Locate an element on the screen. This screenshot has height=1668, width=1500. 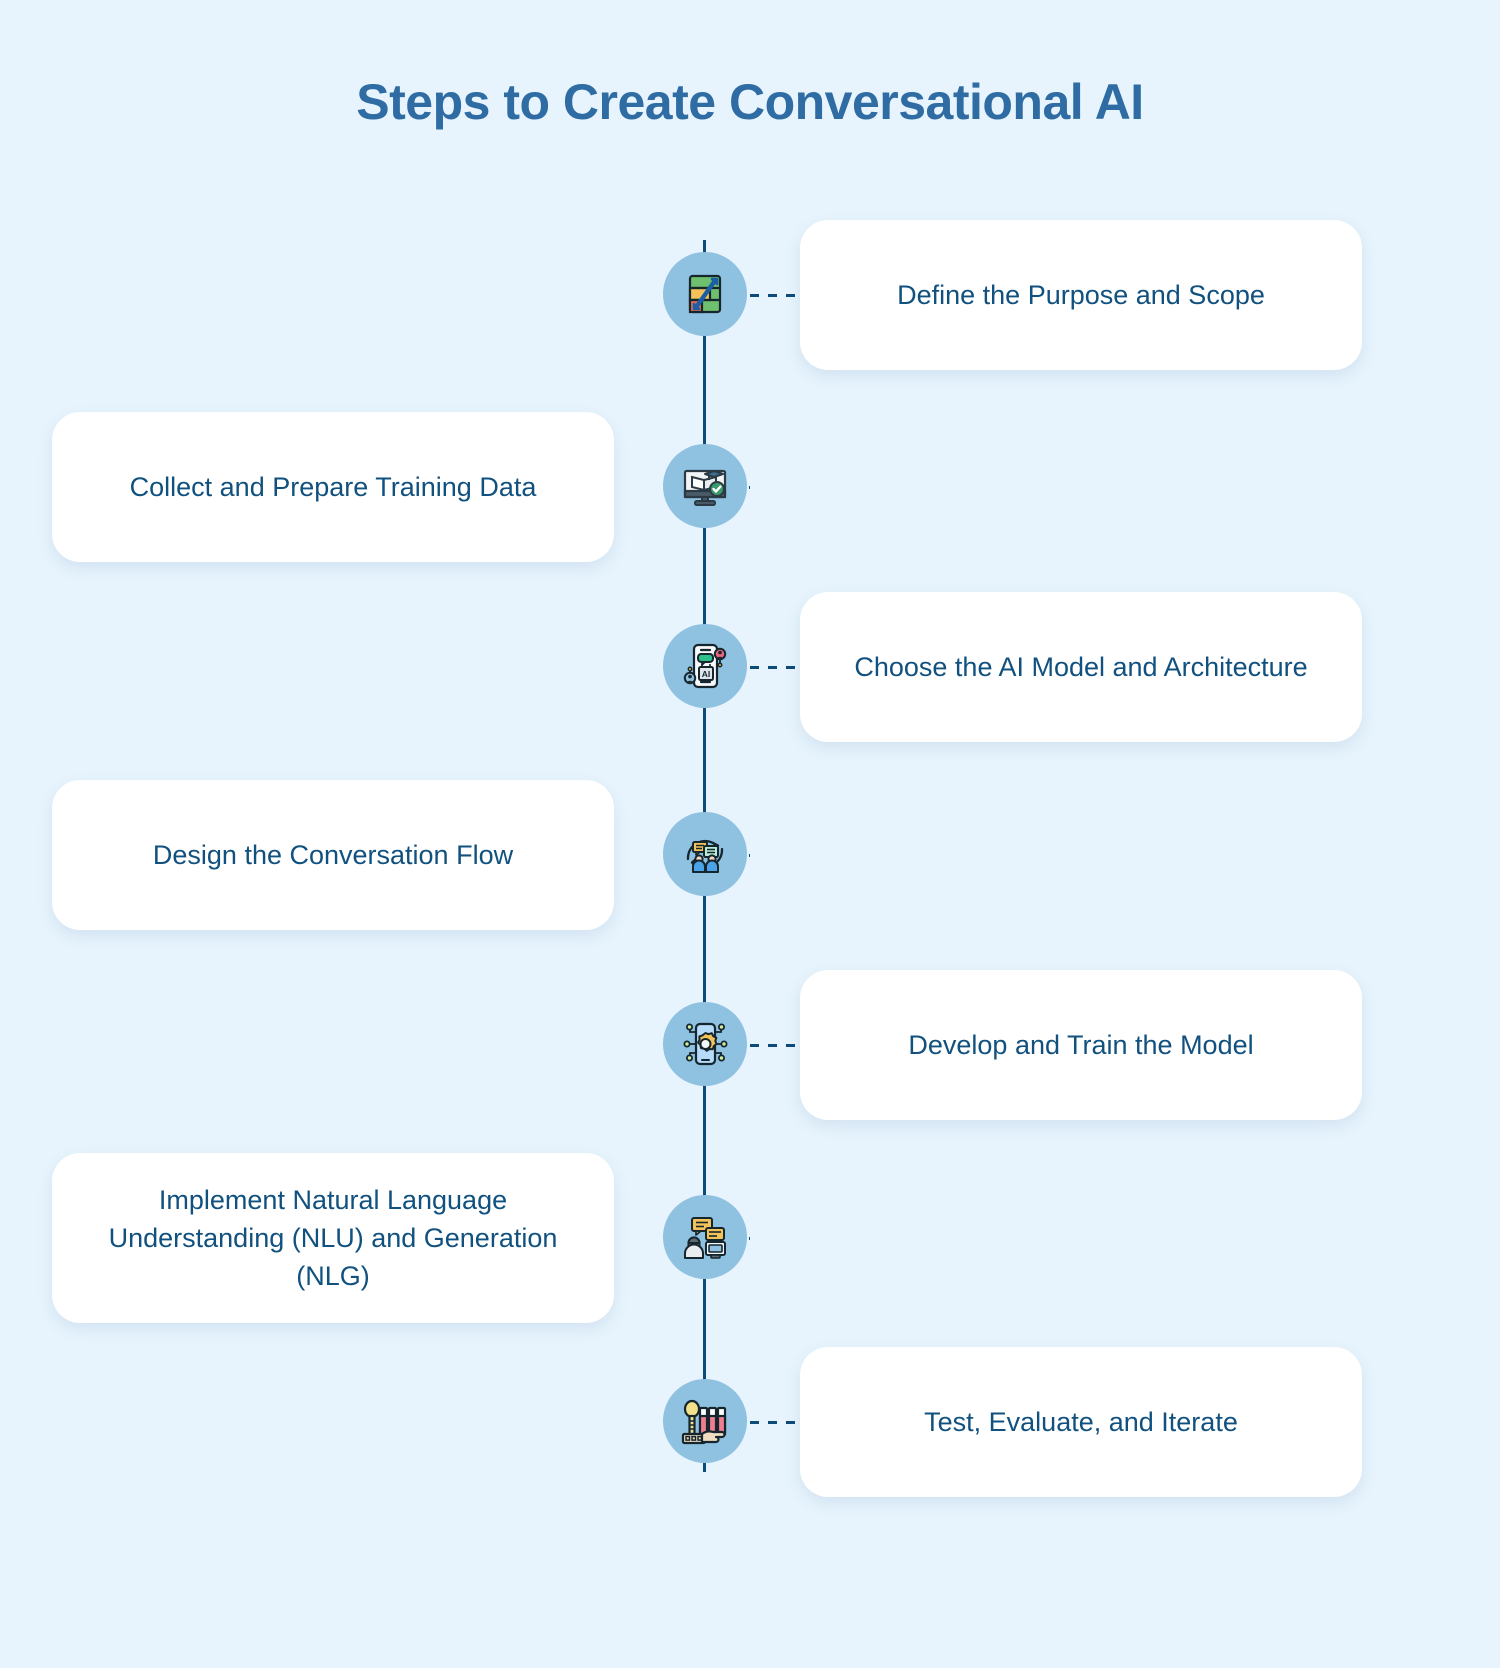
growth-chart-arrow-icon is located at coordinates (705, 294).